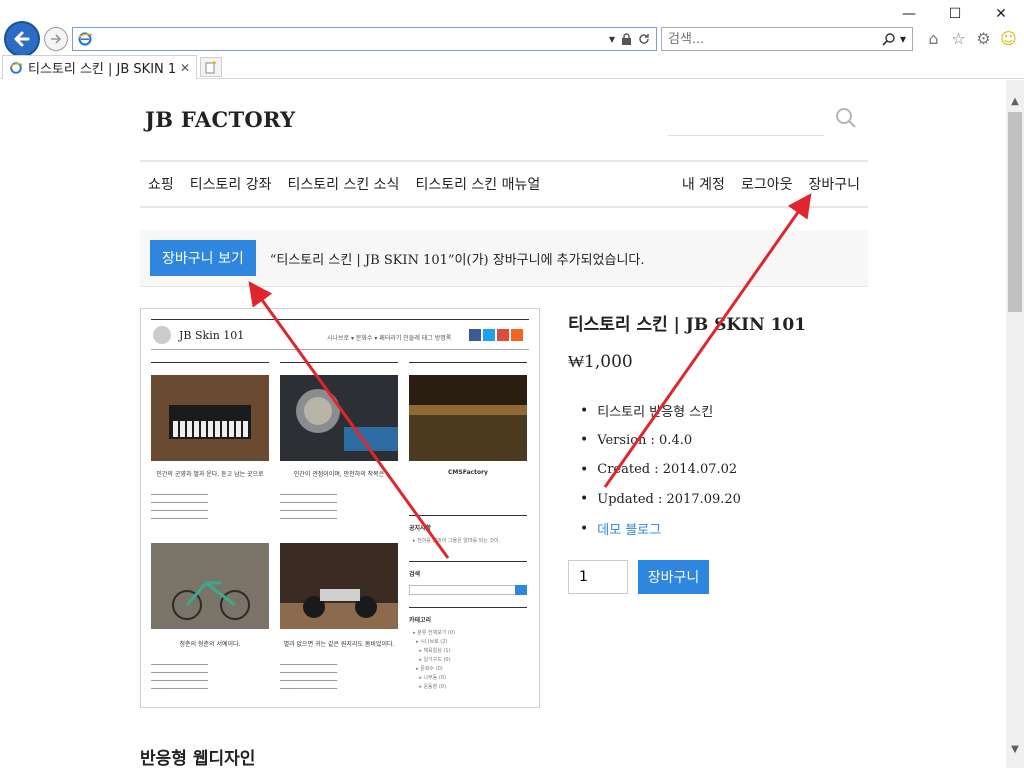  I want to click on refresh-icon, so click(644, 39).